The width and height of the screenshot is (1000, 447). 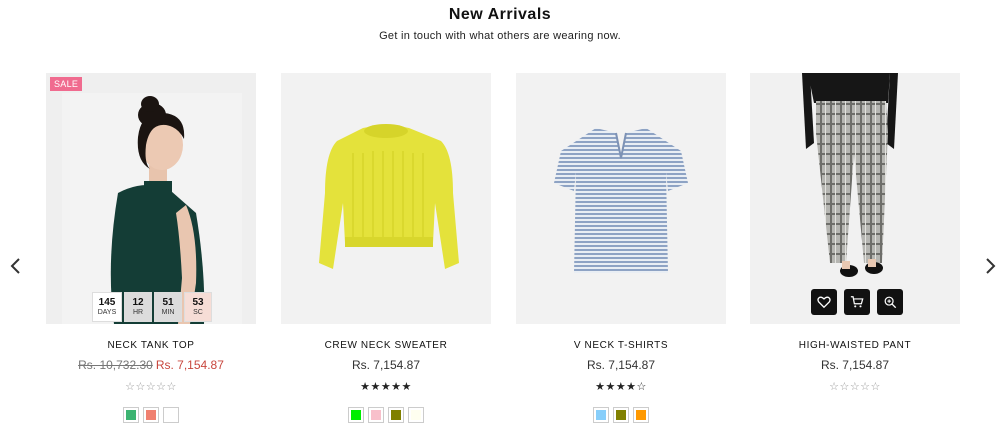 I want to click on countdown-minutes: 51 MIN, so click(x=168, y=307).